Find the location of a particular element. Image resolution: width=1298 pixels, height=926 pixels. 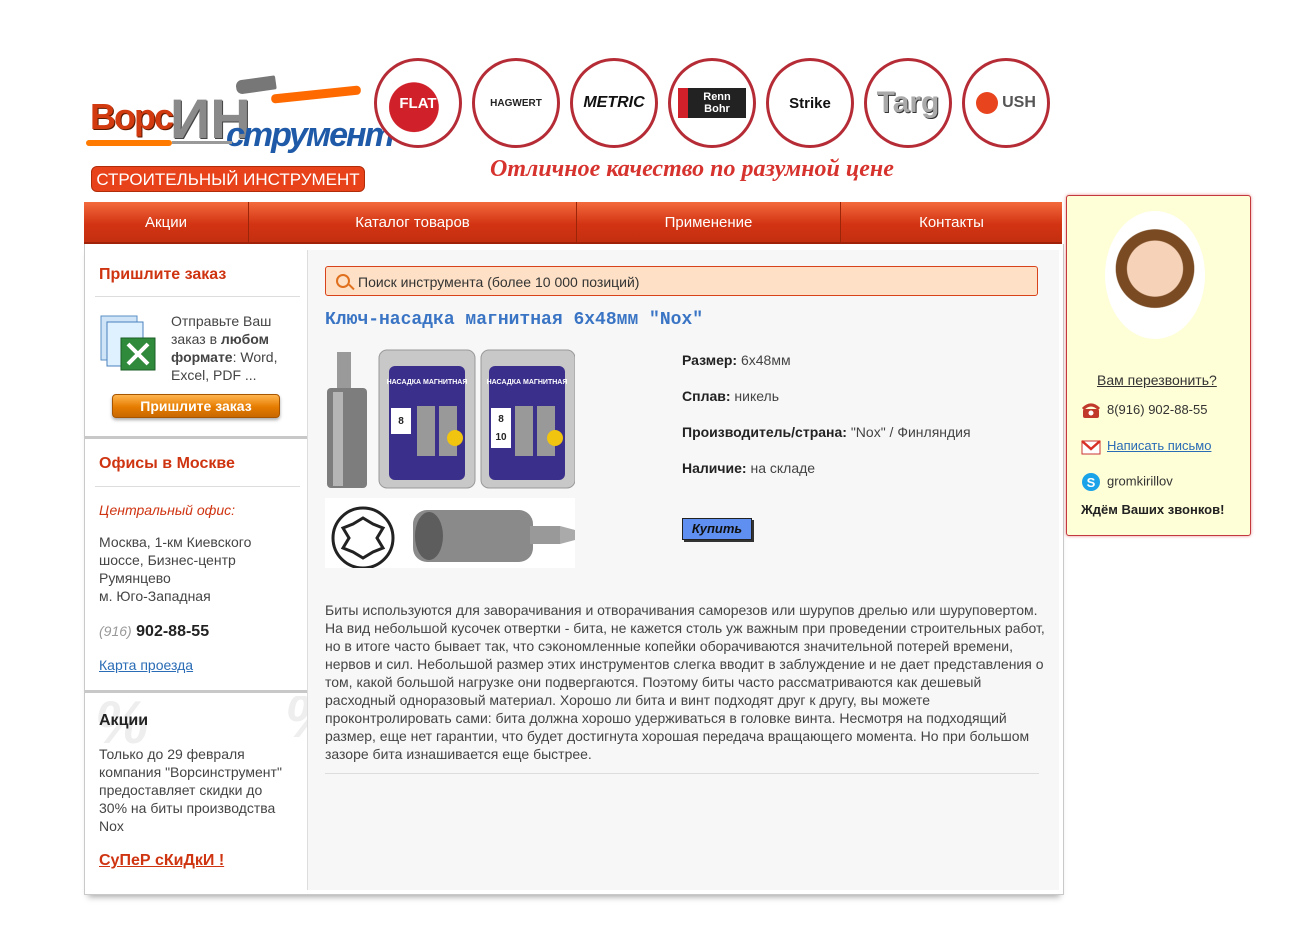

search-icon is located at coordinates (343, 281).